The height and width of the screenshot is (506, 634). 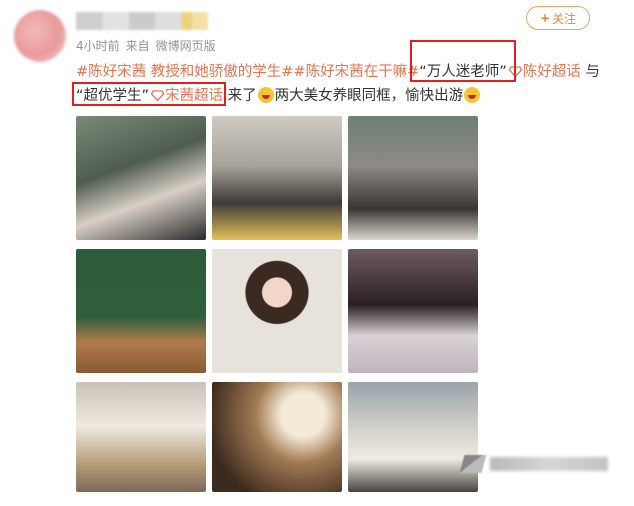 I want to click on follow-label: 关注, so click(x=564, y=18).